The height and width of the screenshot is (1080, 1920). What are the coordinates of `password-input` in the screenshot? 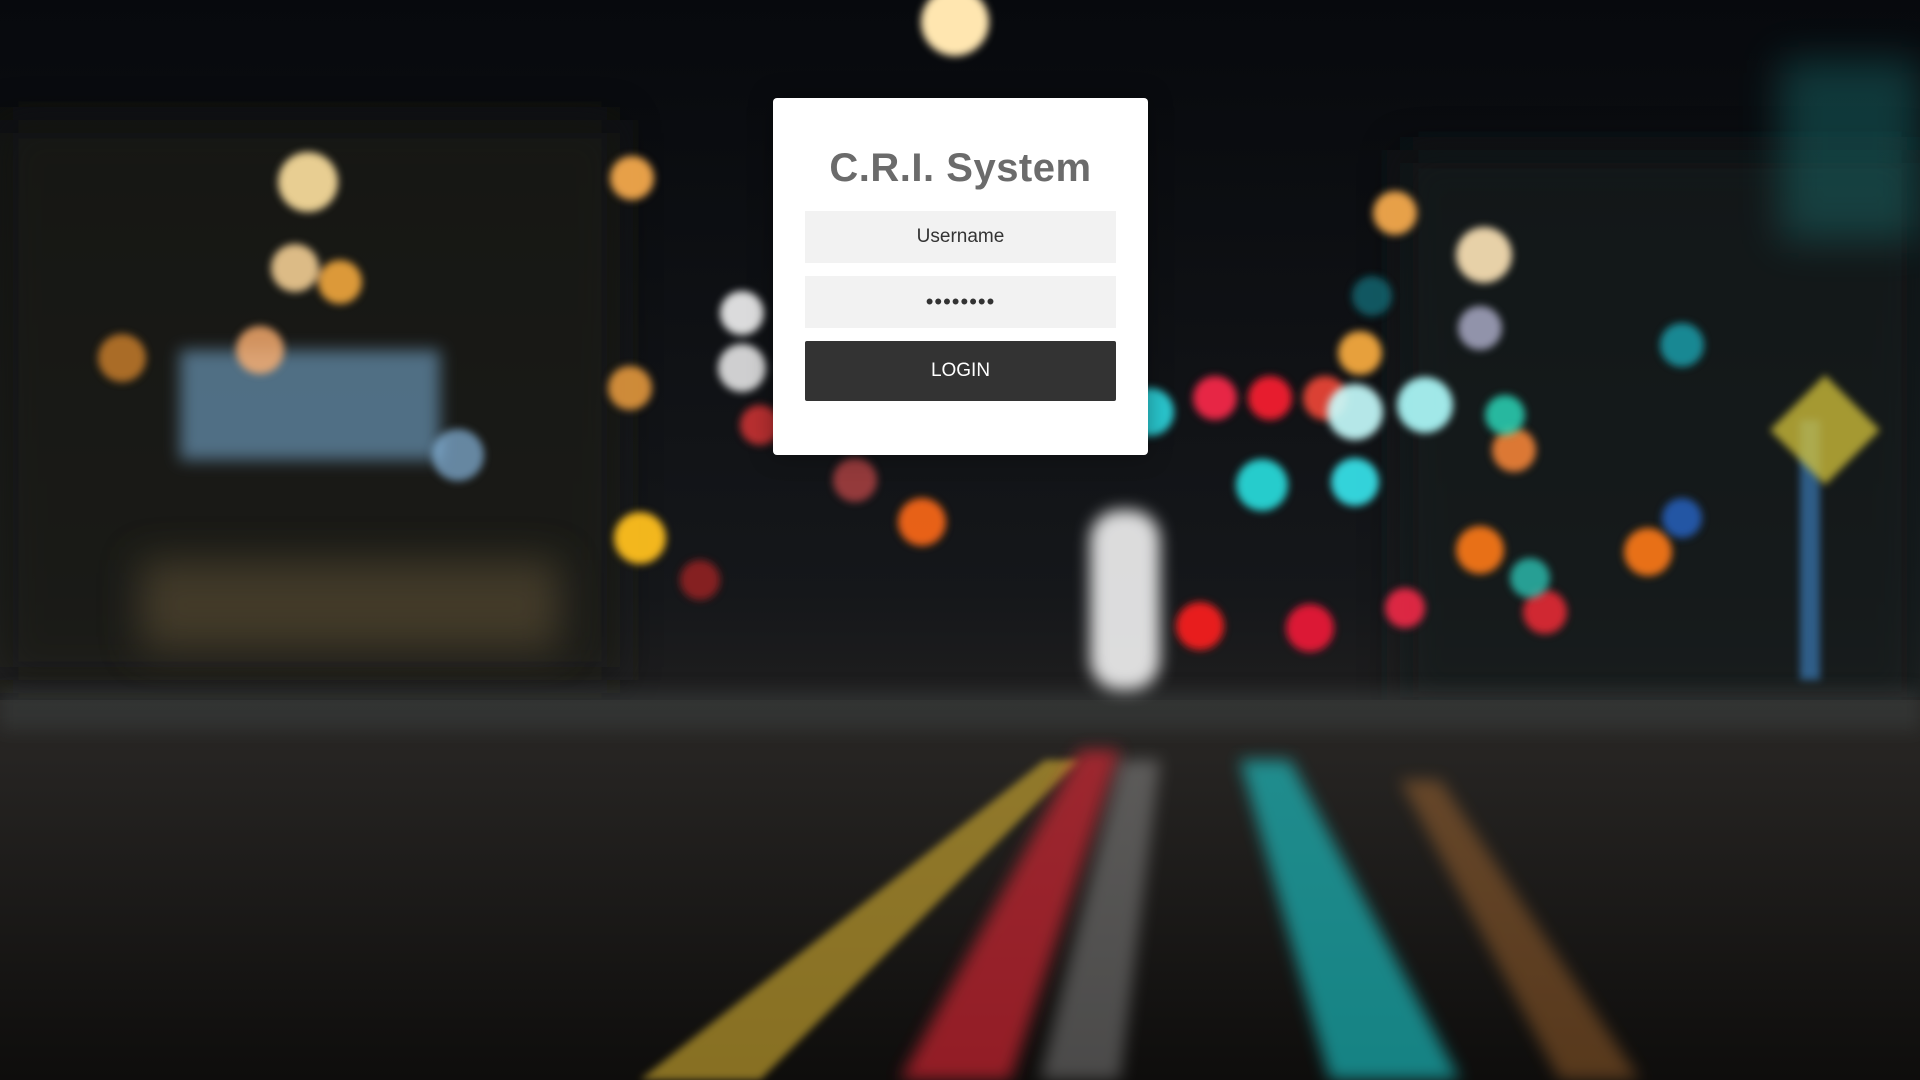 It's located at (960, 302).